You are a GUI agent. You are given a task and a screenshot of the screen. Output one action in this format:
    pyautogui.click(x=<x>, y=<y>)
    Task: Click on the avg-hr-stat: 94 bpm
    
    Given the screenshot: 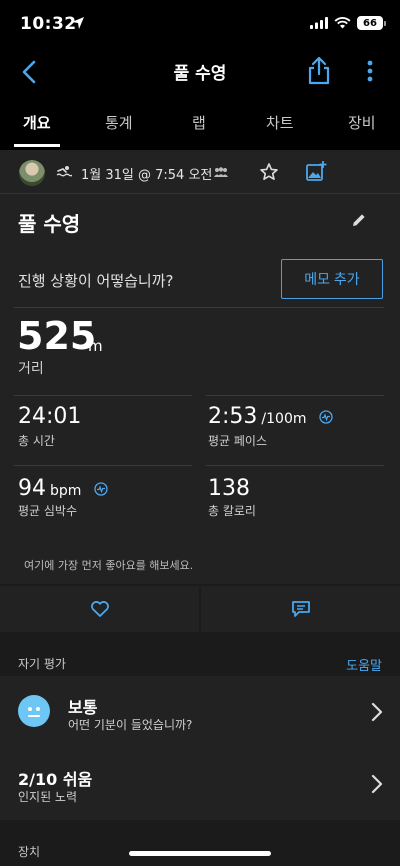 What is the action you would take?
    pyautogui.click(x=63, y=488)
    